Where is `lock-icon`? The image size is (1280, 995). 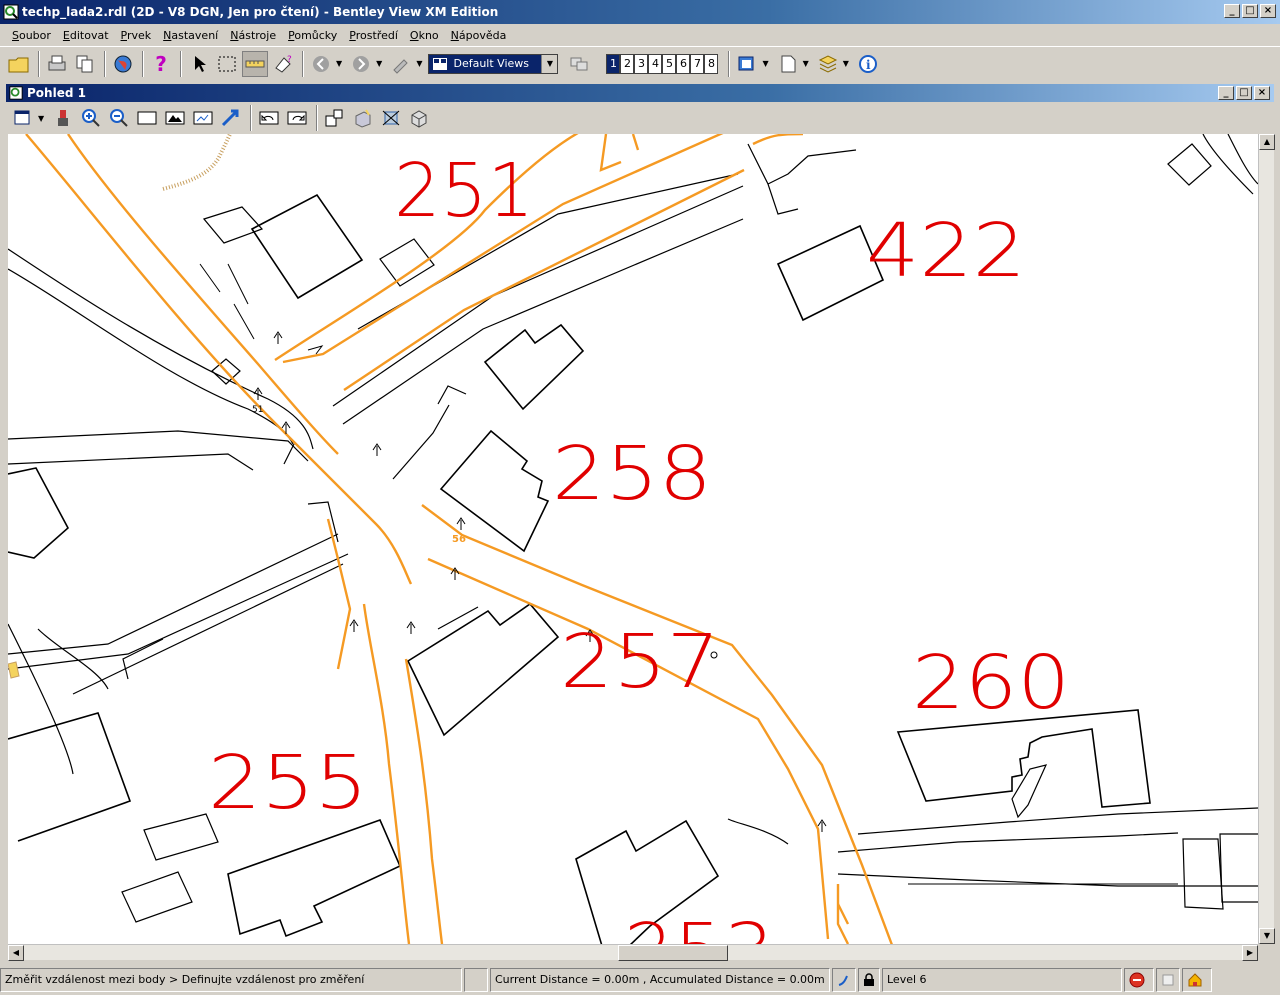
lock-icon is located at coordinates (869, 979).